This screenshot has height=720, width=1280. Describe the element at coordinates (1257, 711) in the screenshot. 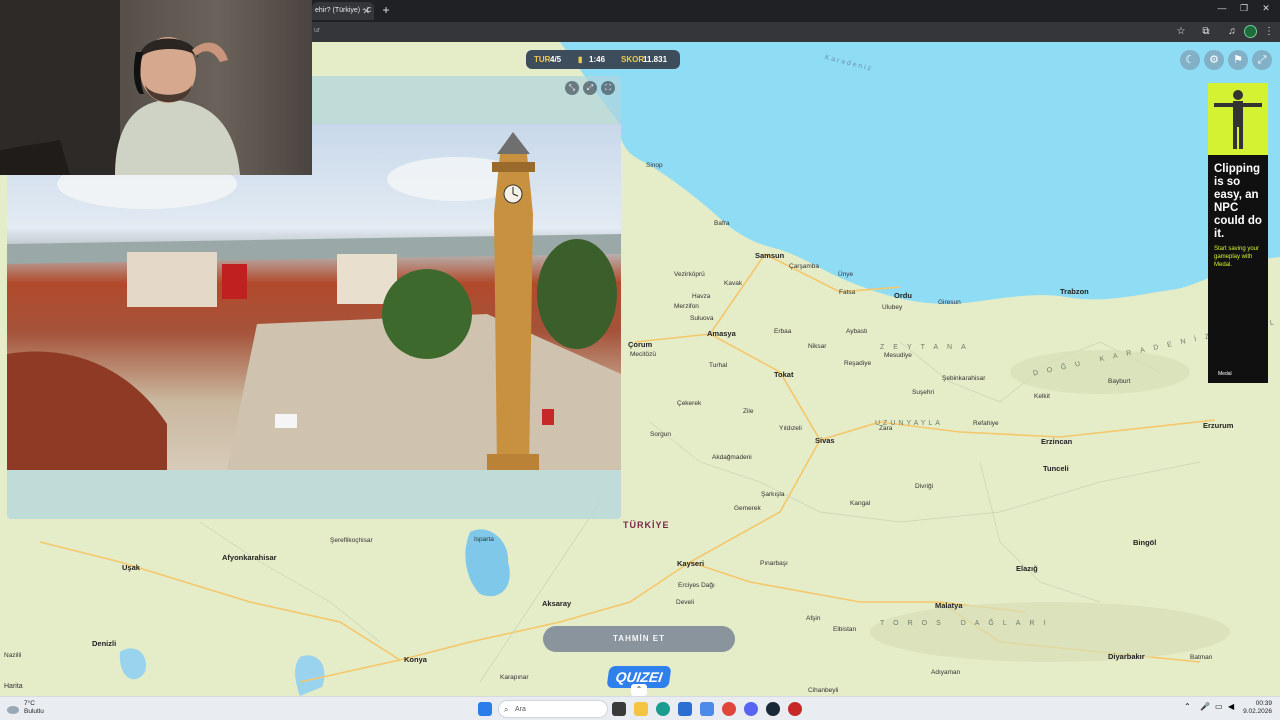

I see `clock-date: 9.02.2026` at that location.